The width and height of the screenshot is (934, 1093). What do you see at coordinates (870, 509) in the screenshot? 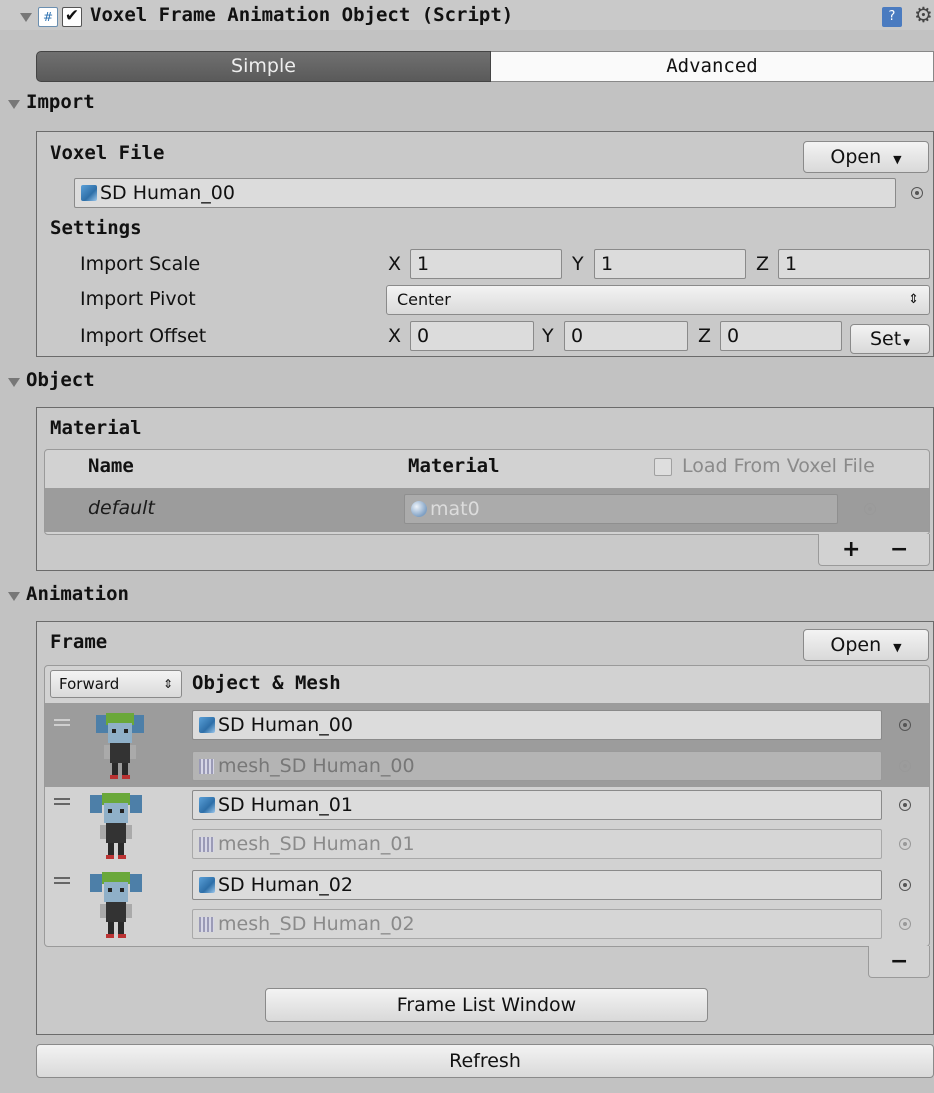
I see `material-picker-icon` at bounding box center [870, 509].